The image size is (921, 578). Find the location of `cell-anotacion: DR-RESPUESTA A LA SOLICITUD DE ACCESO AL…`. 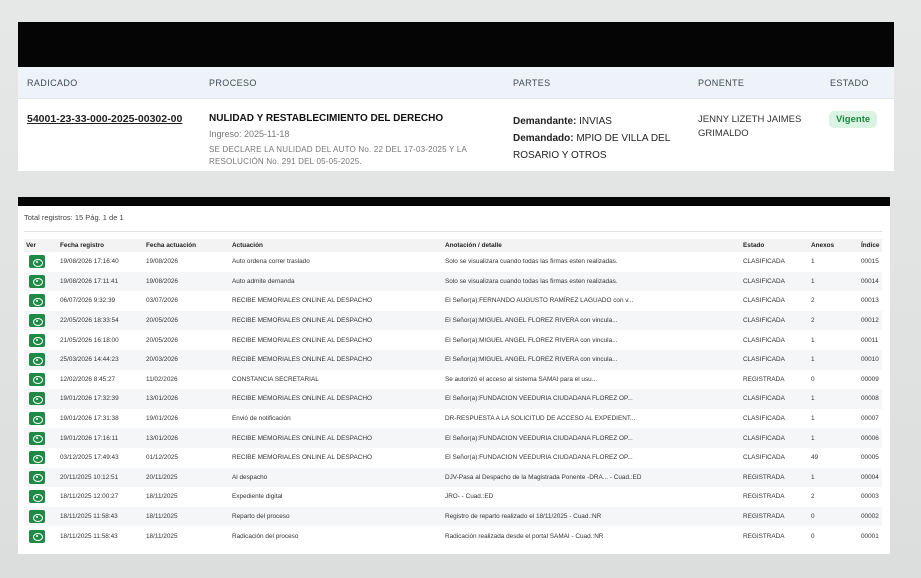

cell-anotacion: DR-RESPUESTA A LA SOLICITUD DE ACCESO AL… is located at coordinates (540, 419).